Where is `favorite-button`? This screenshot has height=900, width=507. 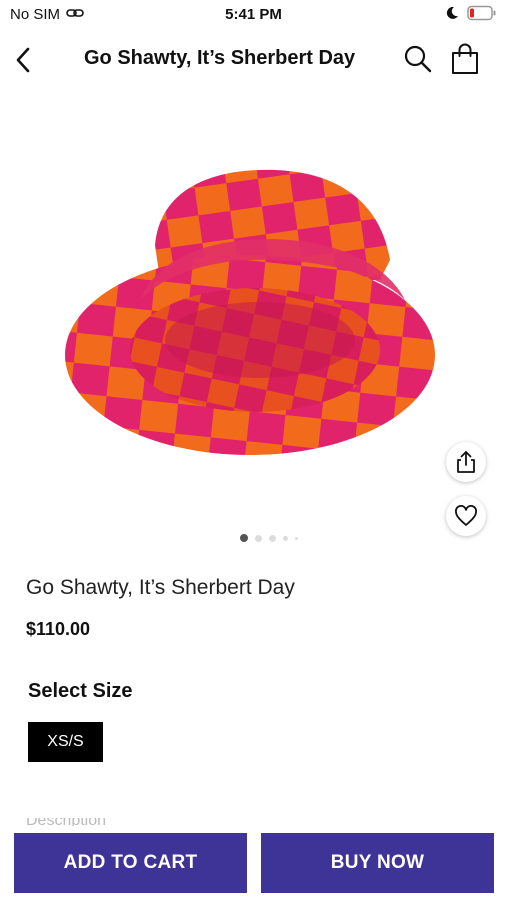 favorite-button is located at coordinates (466, 516).